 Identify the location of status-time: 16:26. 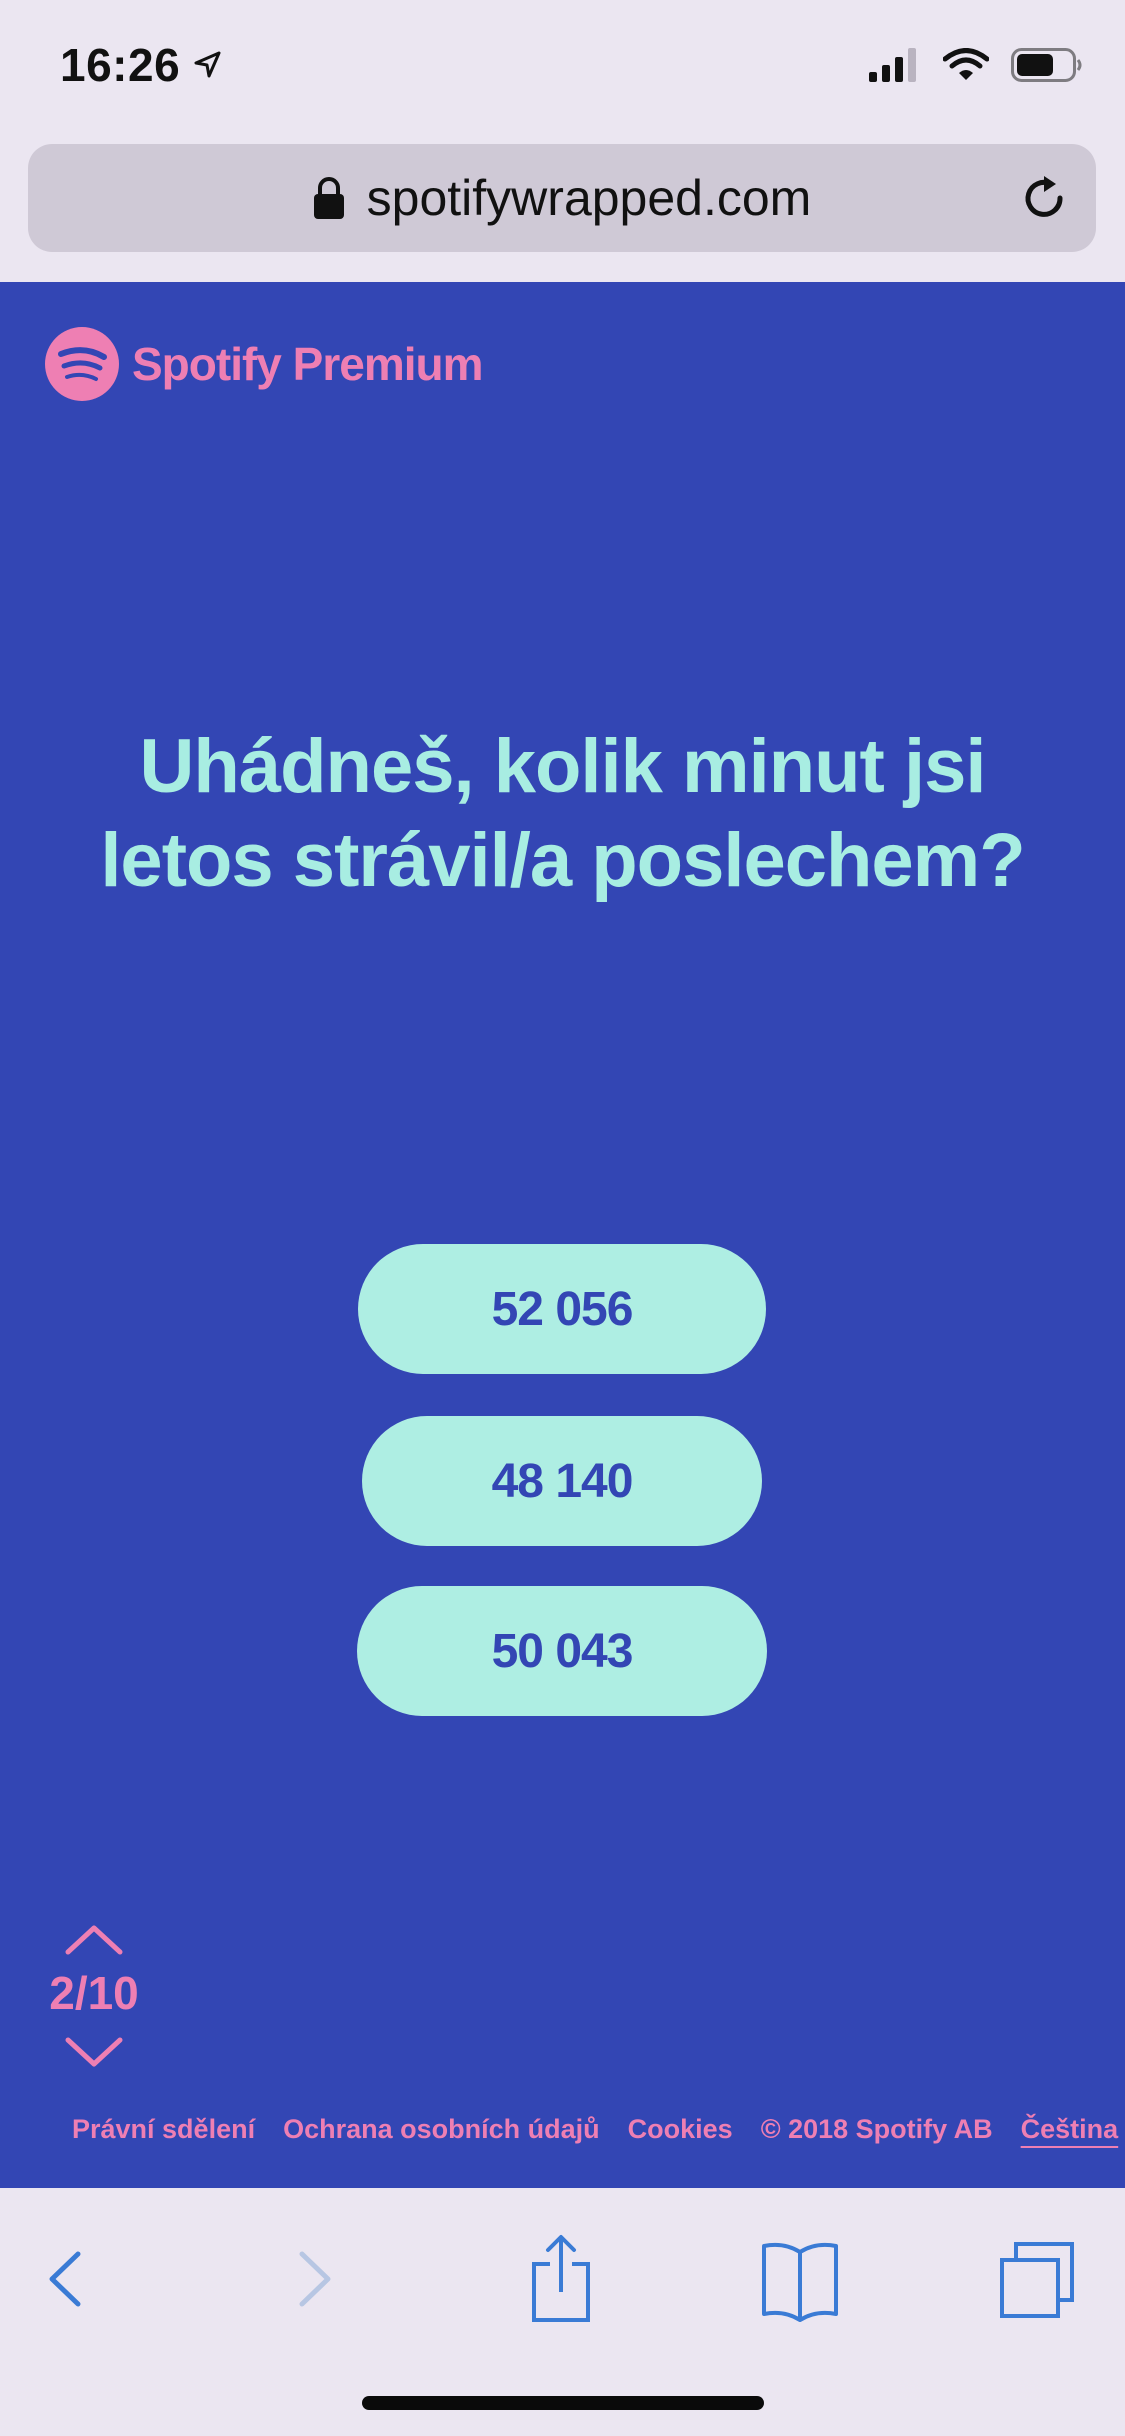
(141, 65).